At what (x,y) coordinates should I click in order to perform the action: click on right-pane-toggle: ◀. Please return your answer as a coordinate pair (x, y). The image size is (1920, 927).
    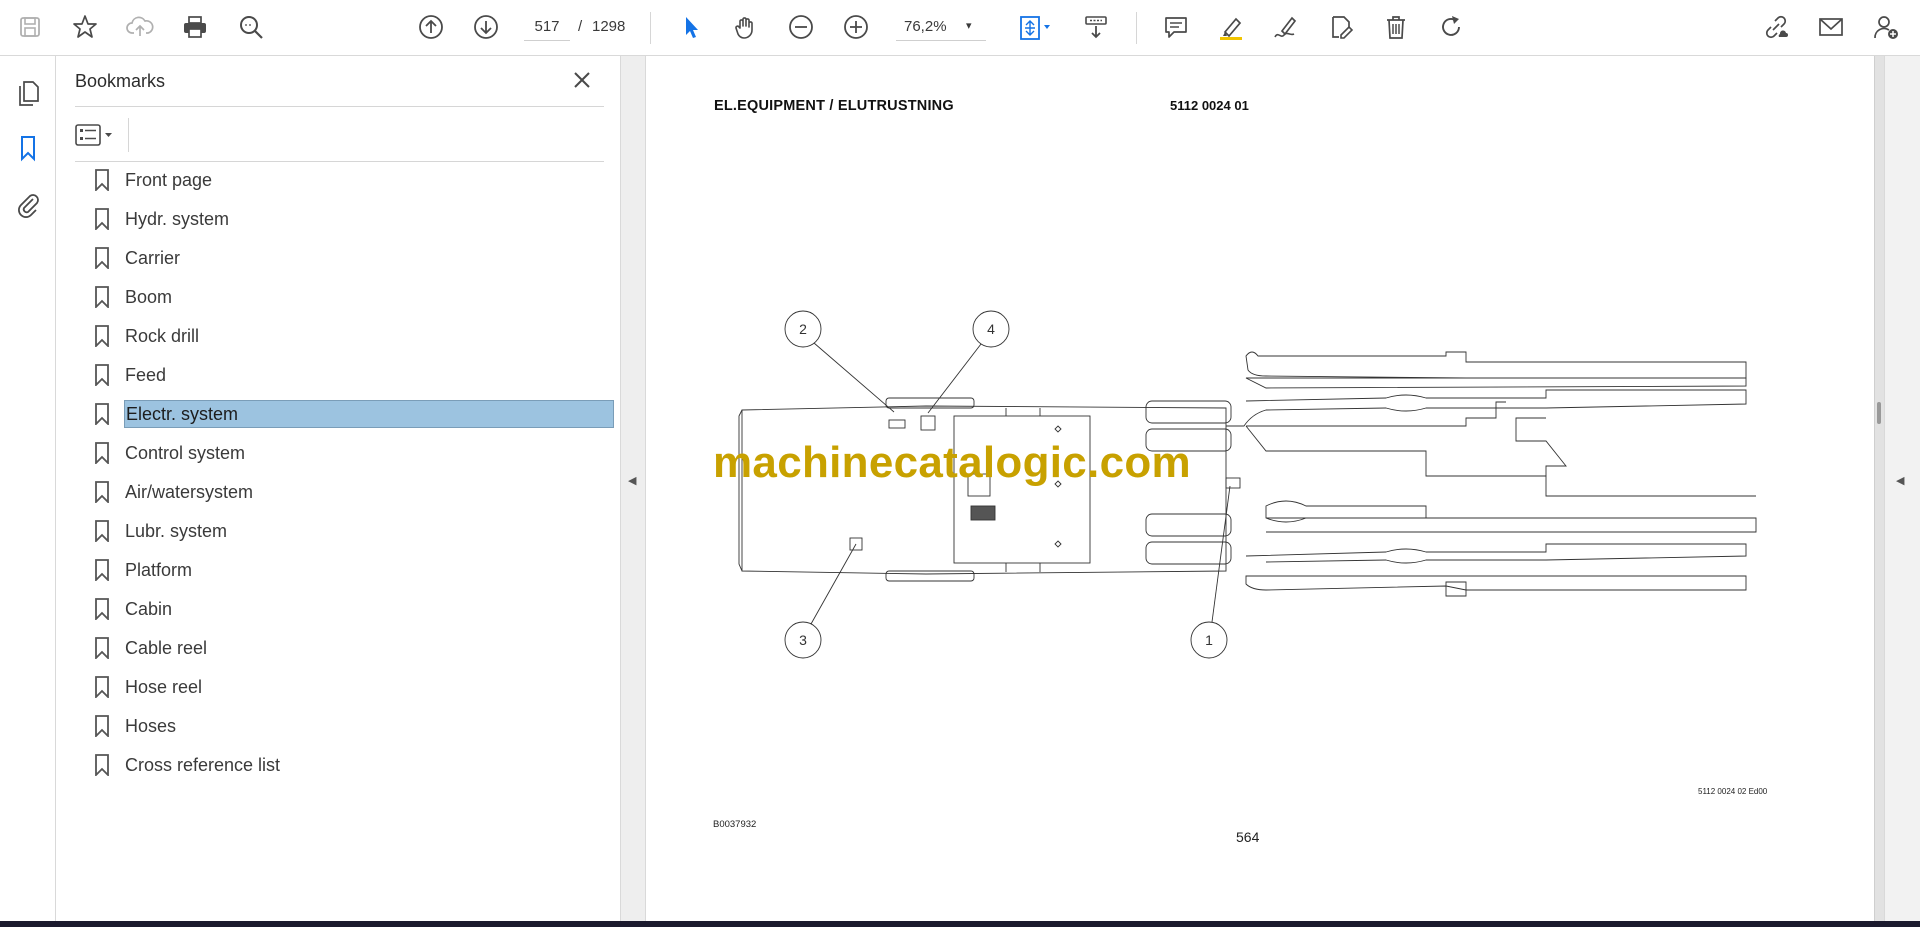
    Looking at the image, I should click on (1902, 488).